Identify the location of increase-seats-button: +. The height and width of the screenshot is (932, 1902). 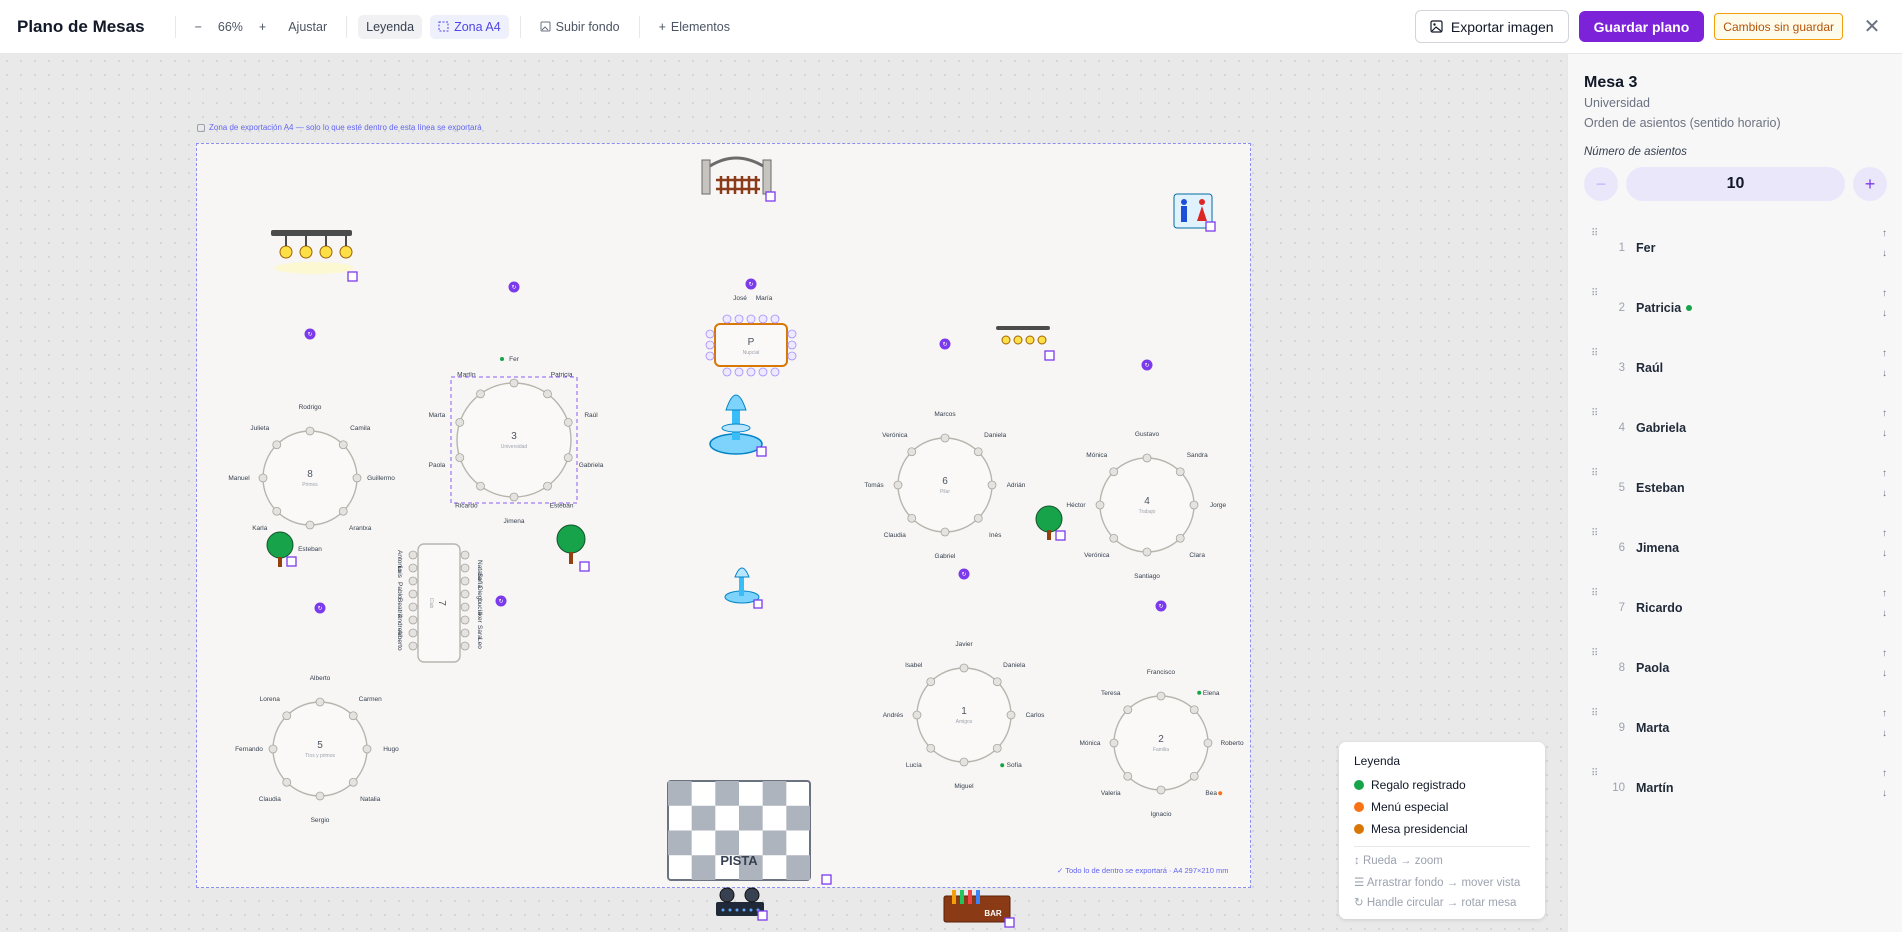
(1870, 184).